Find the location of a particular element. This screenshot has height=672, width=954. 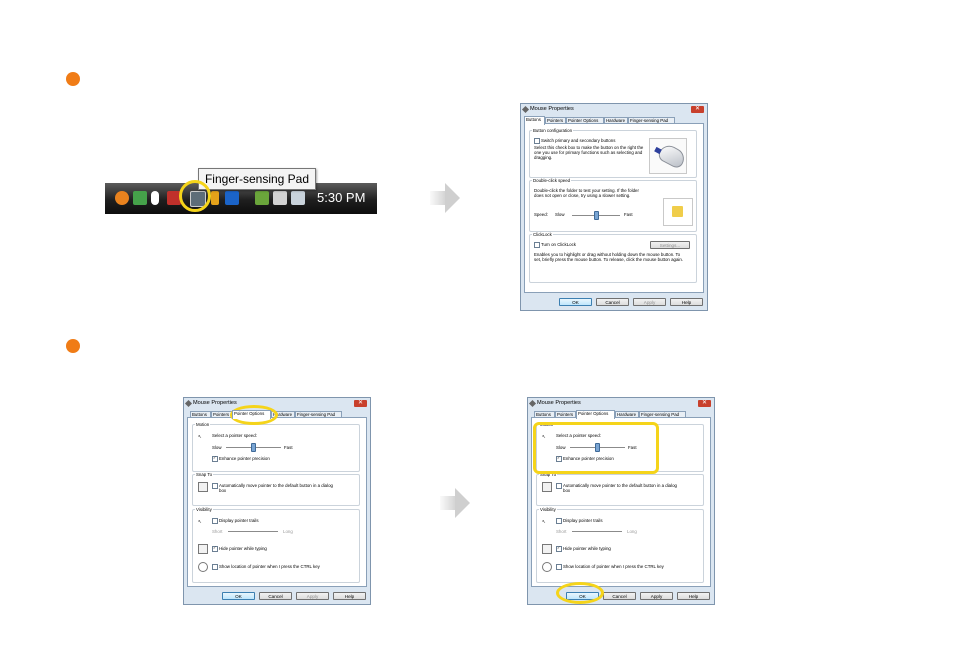

group-label: Motion is located at coordinates (203, 425).